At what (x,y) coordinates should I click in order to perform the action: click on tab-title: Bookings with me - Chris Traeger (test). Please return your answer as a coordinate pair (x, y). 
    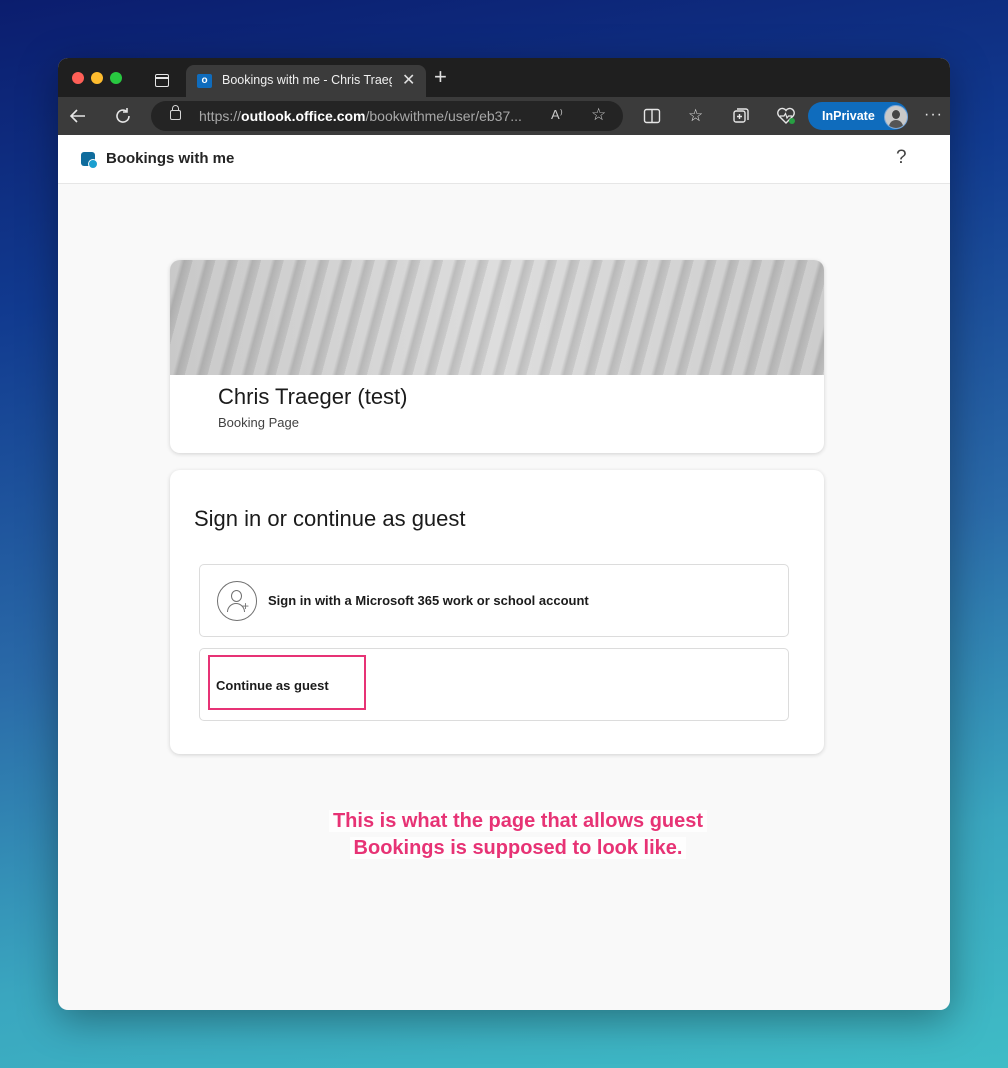
    Looking at the image, I should click on (307, 80).